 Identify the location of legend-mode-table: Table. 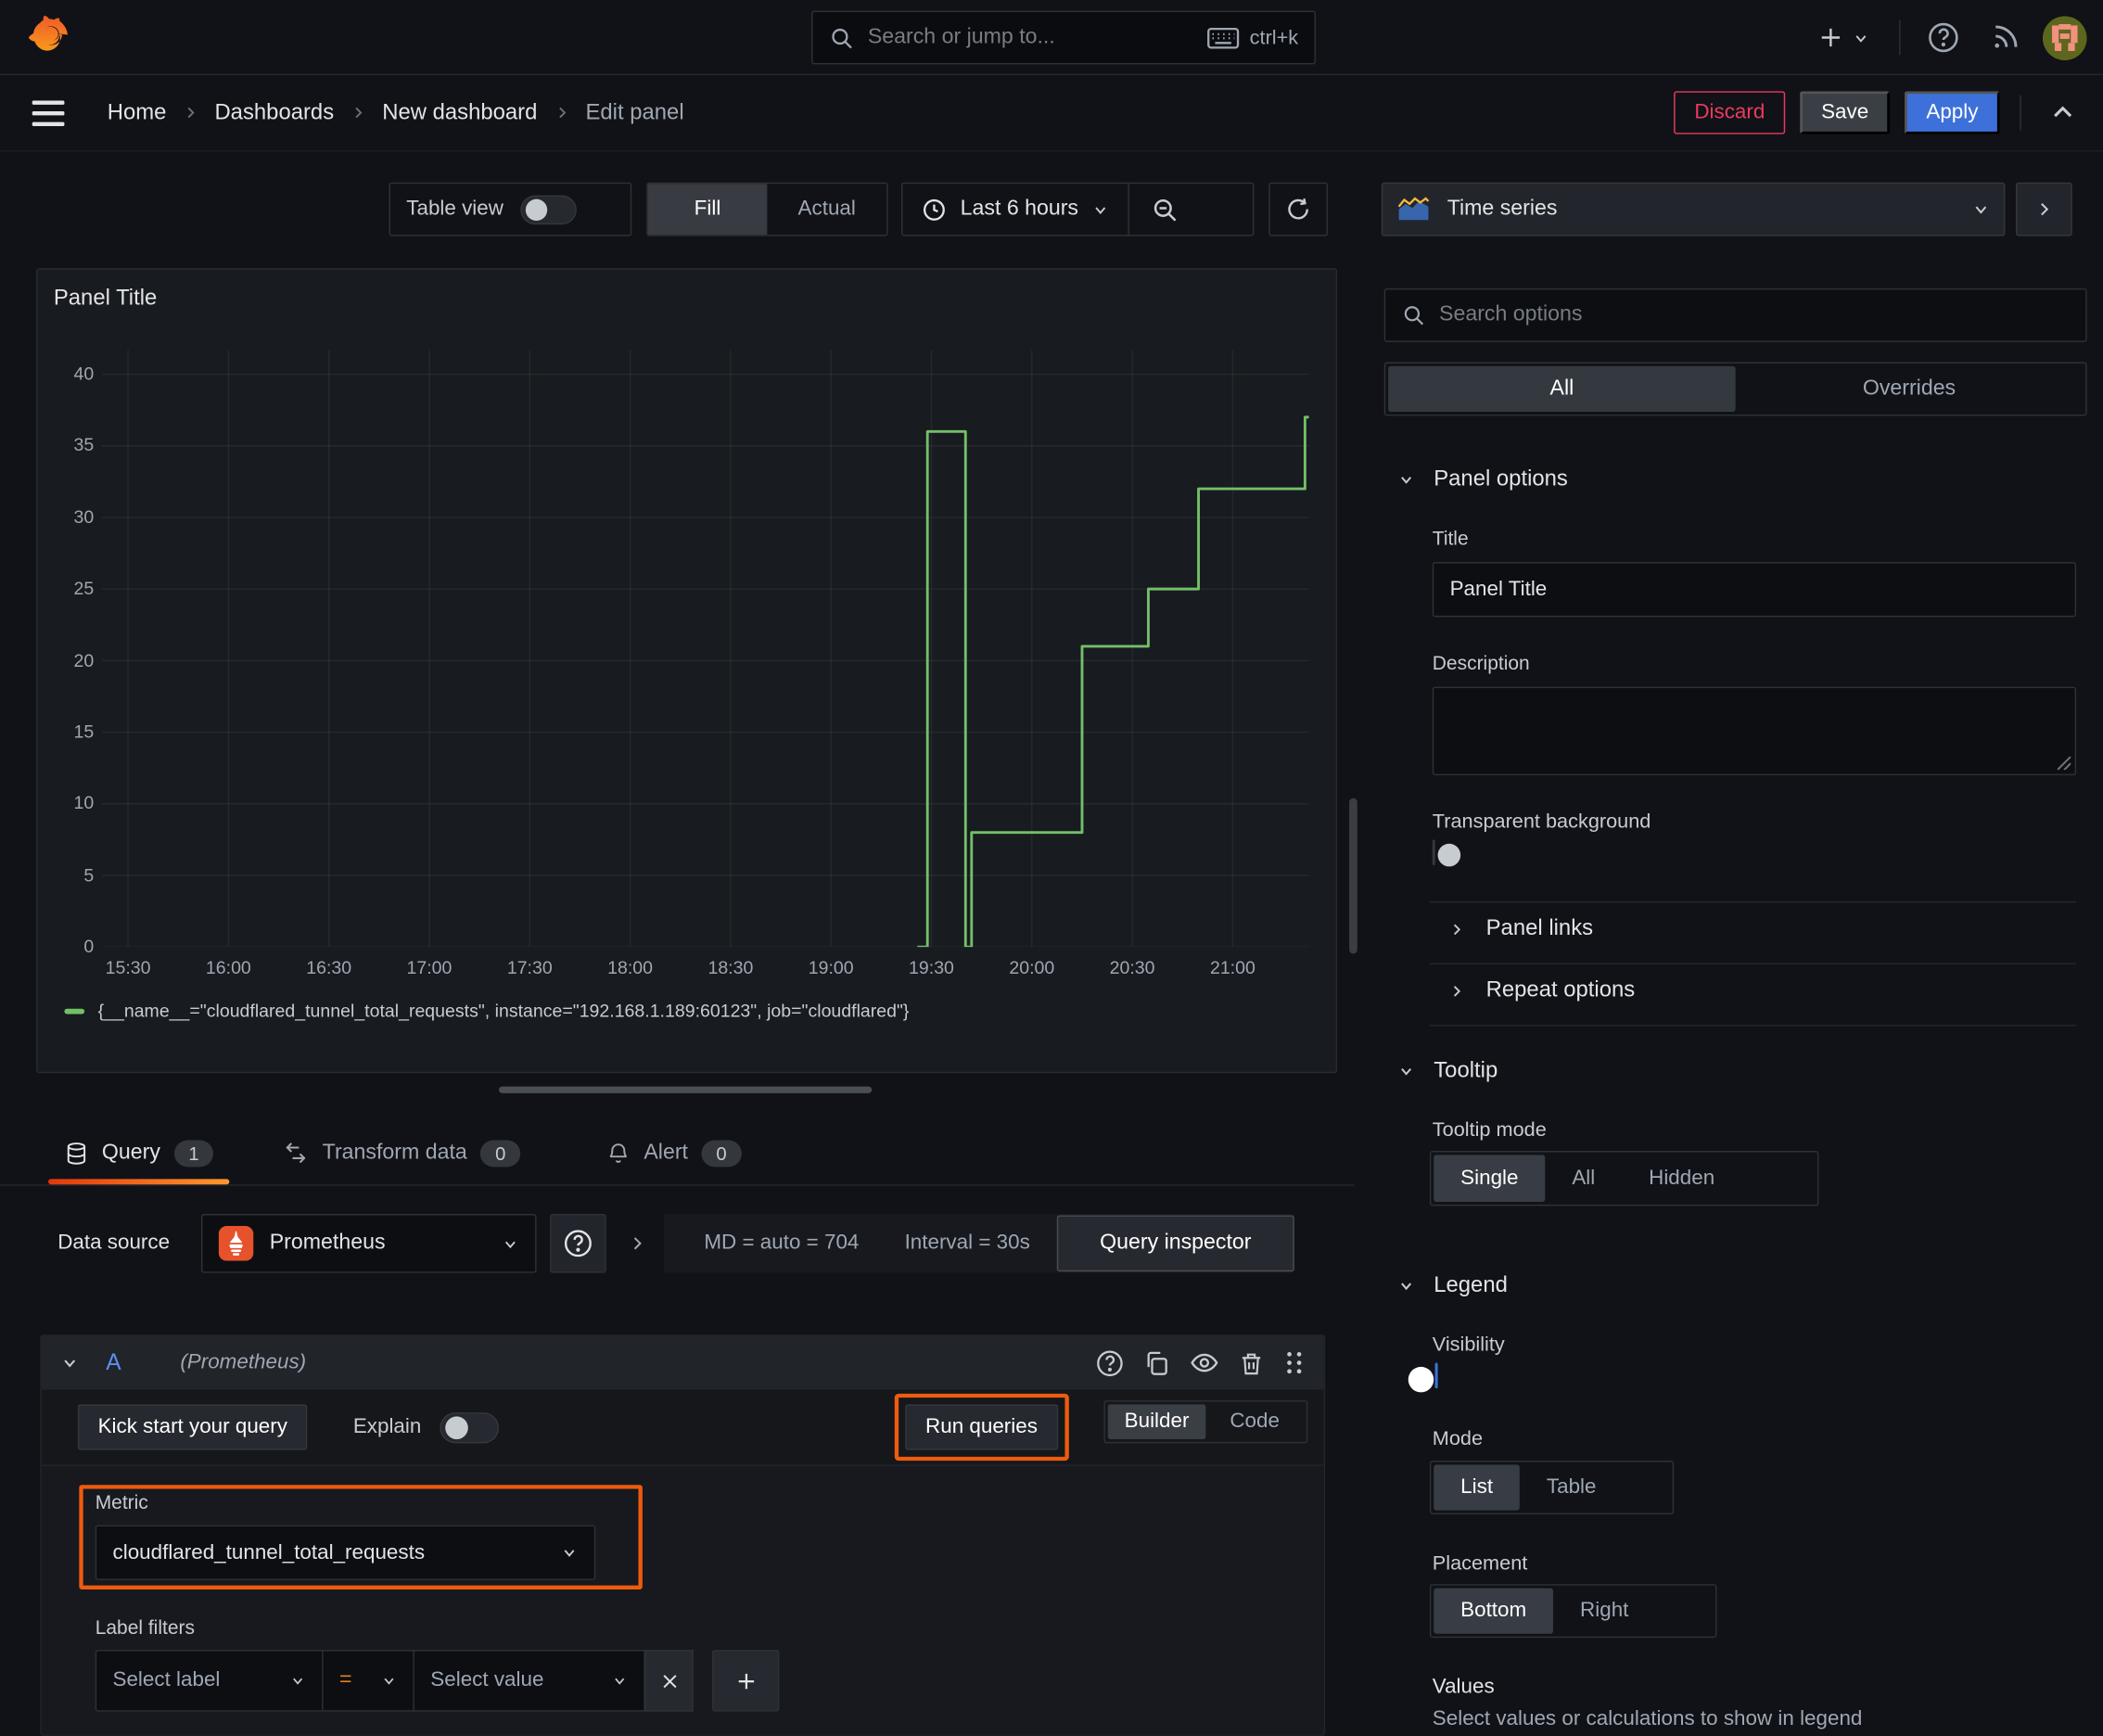
(1571, 1488).